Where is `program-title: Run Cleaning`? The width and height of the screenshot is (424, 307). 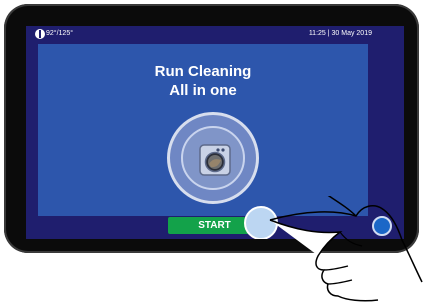
program-title: Run Cleaning is located at coordinates (203, 71).